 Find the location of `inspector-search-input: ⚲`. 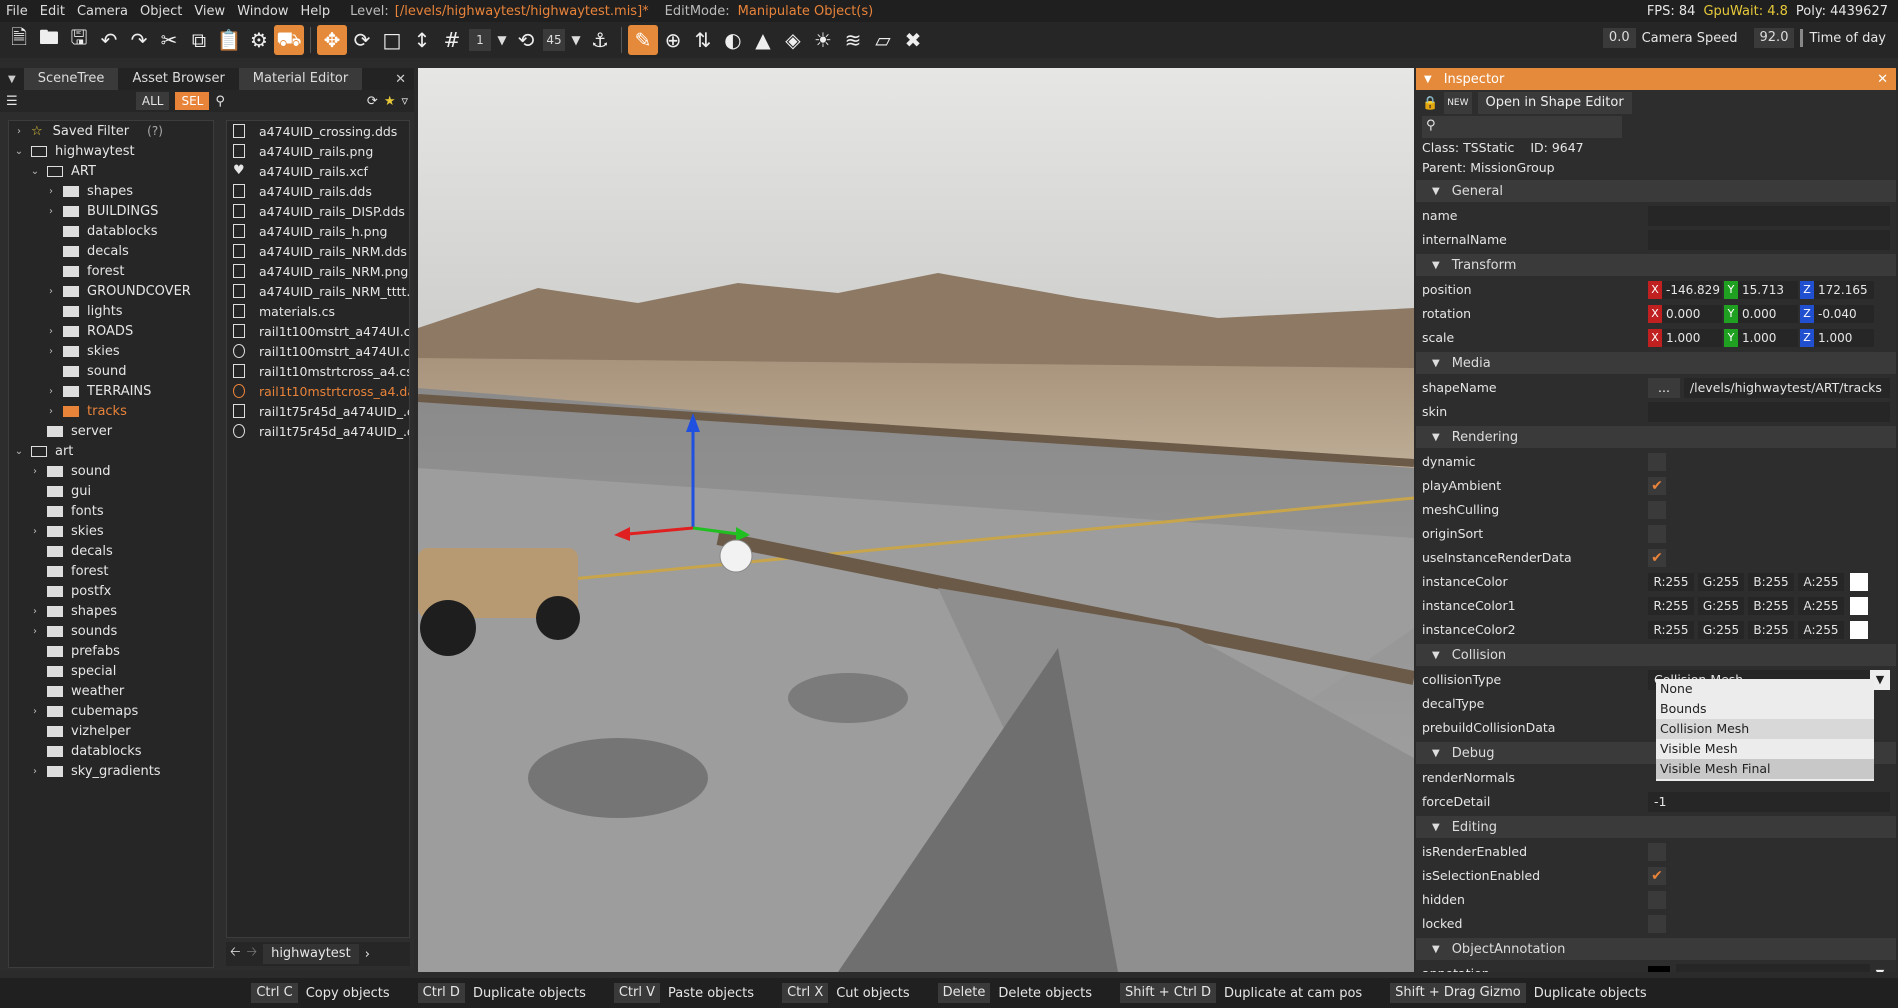

inspector-search-input: ⚲ is located at coordinates (1522, 127).